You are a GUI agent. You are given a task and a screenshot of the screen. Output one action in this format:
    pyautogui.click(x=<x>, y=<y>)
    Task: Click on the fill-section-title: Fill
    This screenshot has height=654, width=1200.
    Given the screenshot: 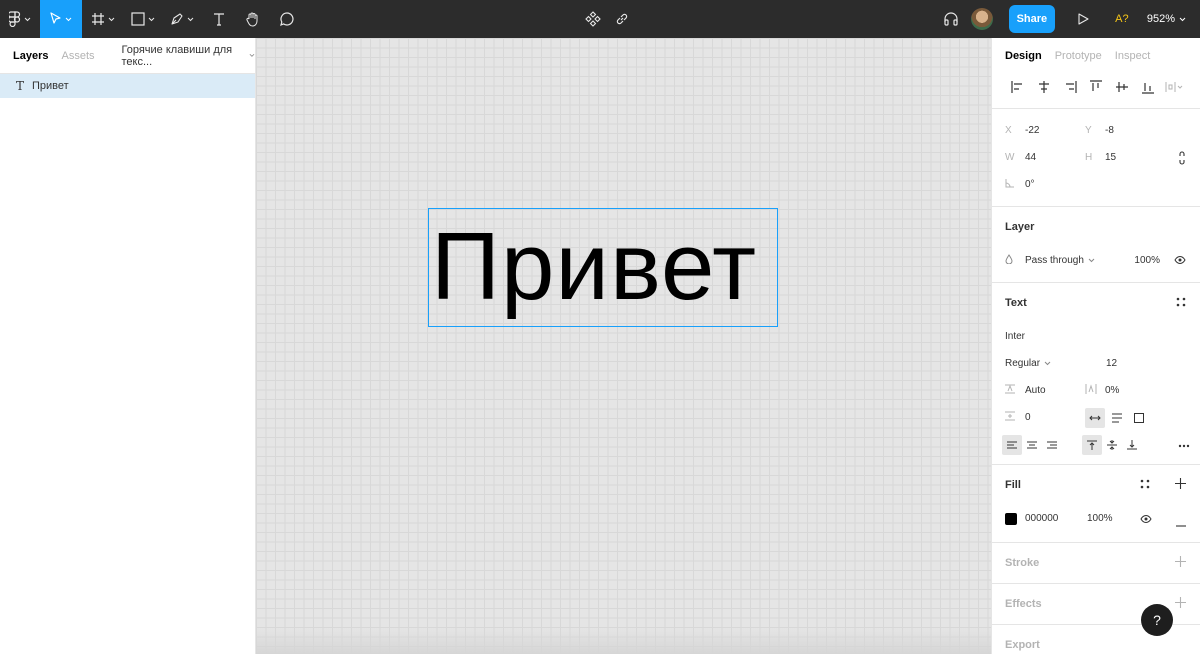 What is the action you would take?
    pyautogui.click(x=1096, y=485)
    